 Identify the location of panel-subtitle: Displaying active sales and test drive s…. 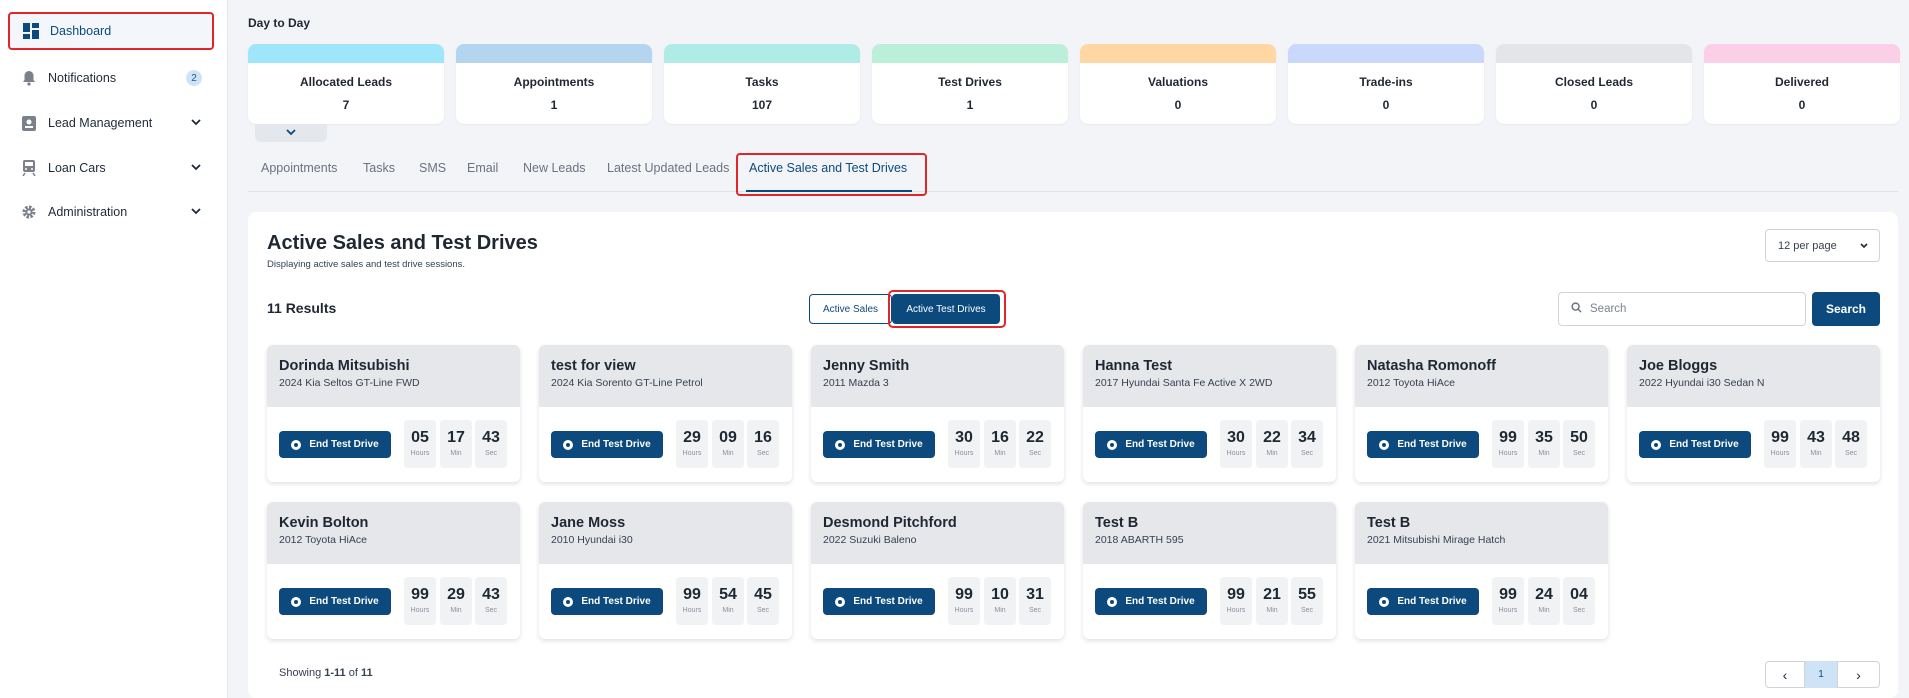
(366, 264).